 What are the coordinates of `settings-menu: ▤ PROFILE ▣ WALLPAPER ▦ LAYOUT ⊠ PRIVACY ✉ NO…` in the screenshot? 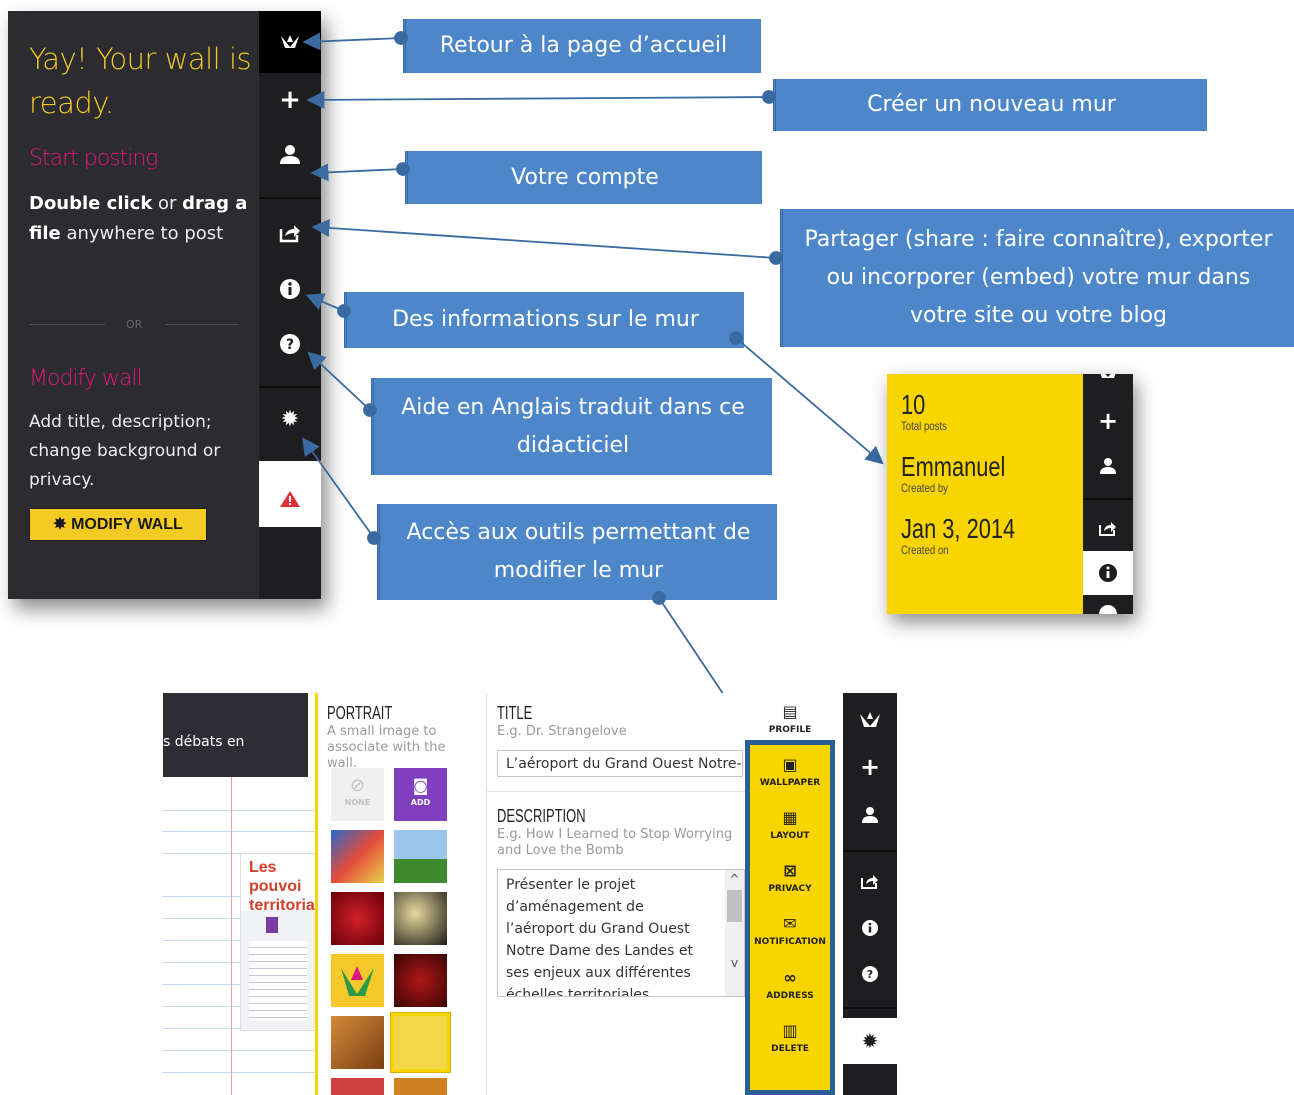 It's located at (794, 894).